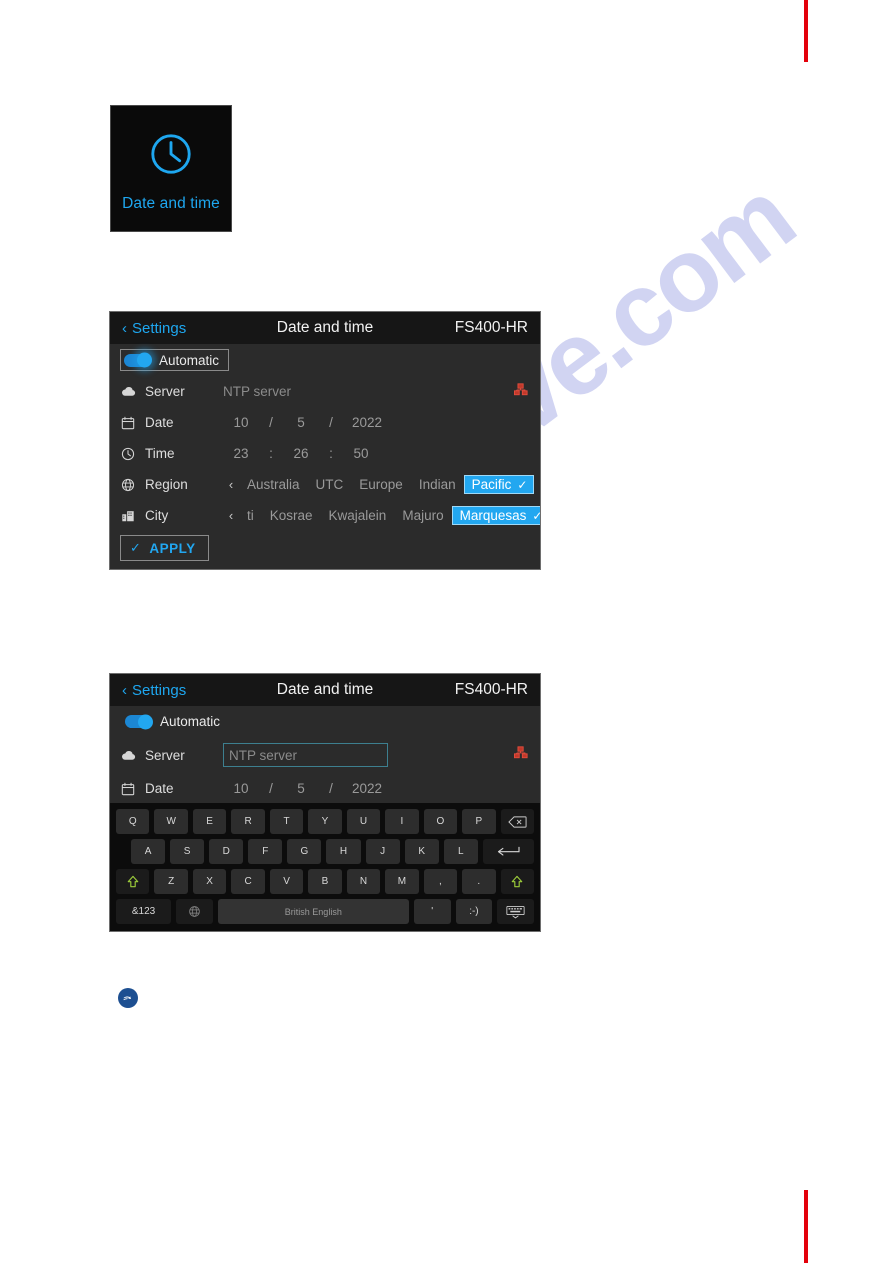 The width and height of the screenshot is (893, 1263). I want to click on hide-keyboard-key, so click(516, 911).